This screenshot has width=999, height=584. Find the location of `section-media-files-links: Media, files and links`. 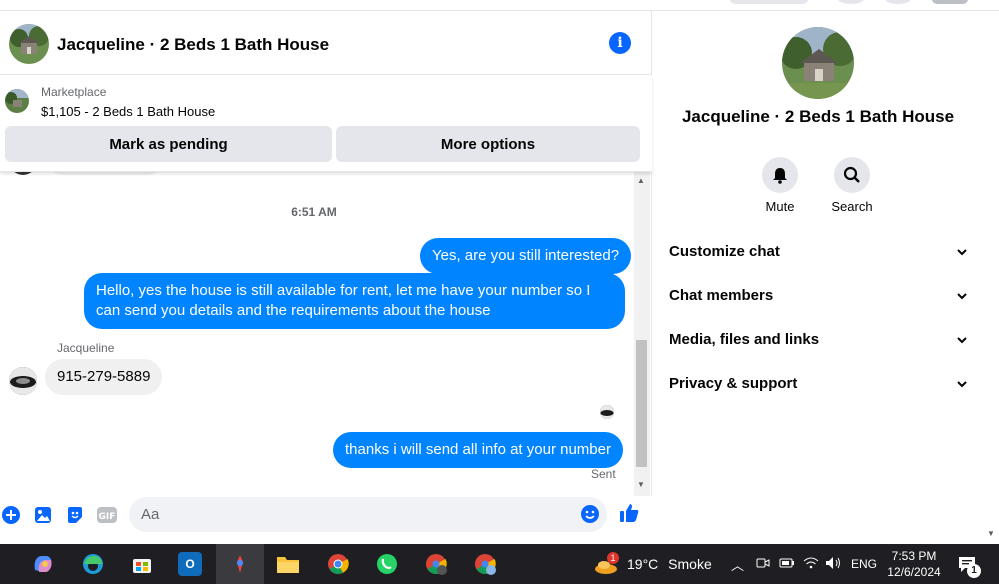

section-media-files-links: Media, files and links is located at coordinates (819, 343).